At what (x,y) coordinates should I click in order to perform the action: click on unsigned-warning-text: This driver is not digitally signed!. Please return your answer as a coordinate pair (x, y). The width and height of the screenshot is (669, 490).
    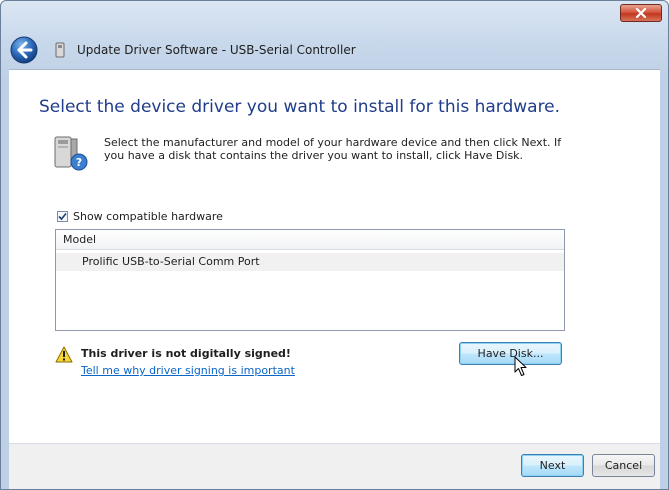
    Looking at the image, I should click on (186, 353).